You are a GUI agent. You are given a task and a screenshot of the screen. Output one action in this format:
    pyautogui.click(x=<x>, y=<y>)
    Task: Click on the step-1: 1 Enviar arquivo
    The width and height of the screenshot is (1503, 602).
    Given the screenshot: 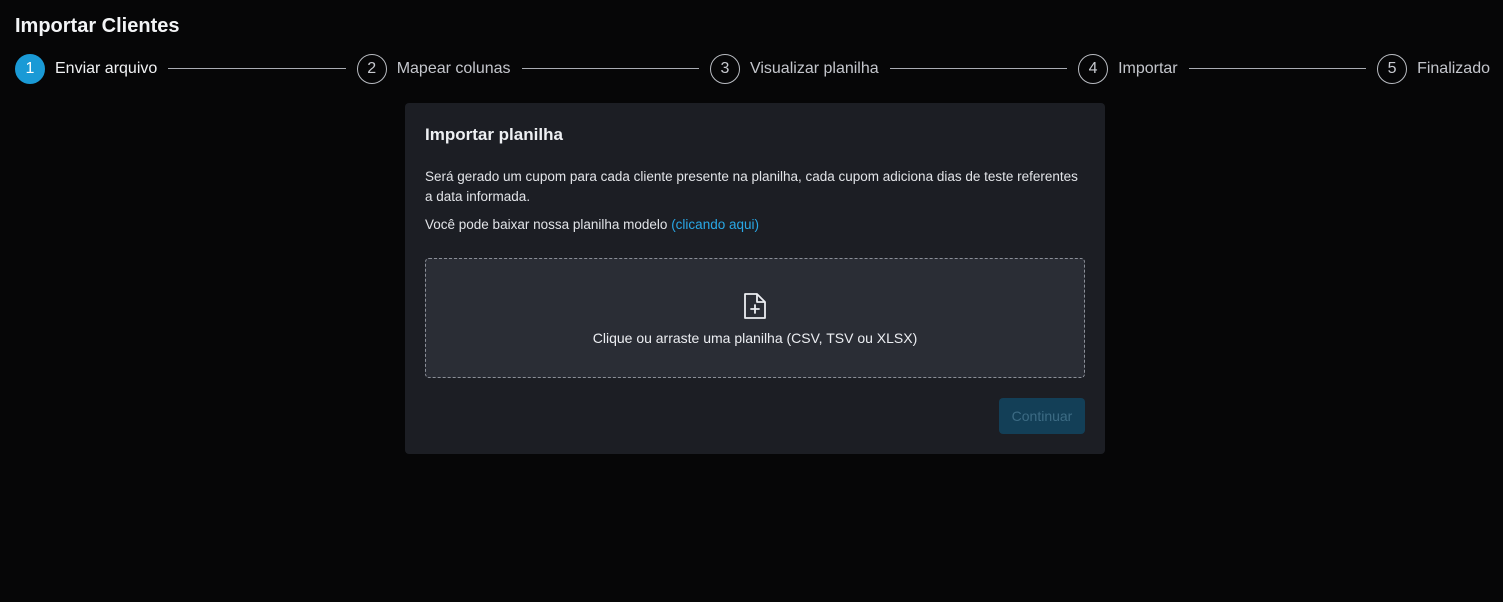 What is the action you would take?
    pyautogui.click(x=86, y=68)
    